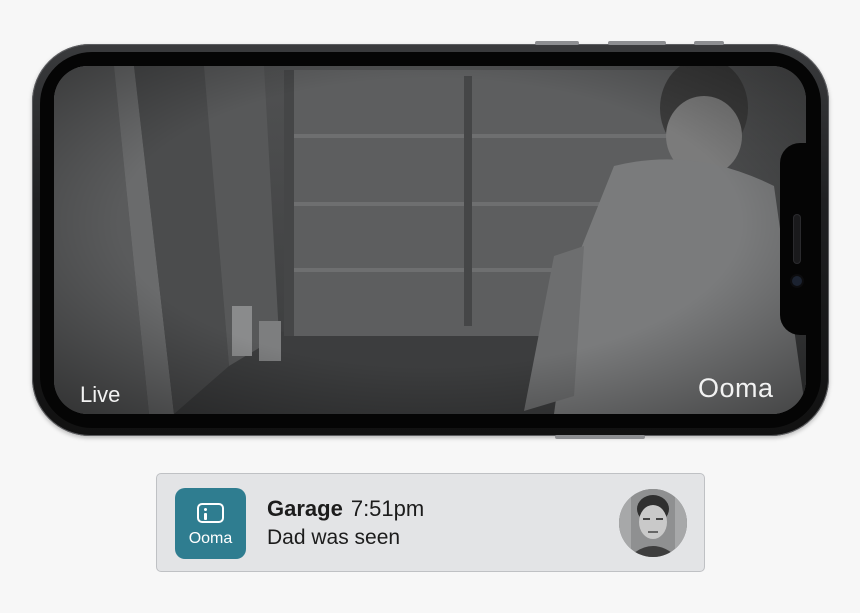  I want to click on app-icon: Ooma, so click(210, 523).